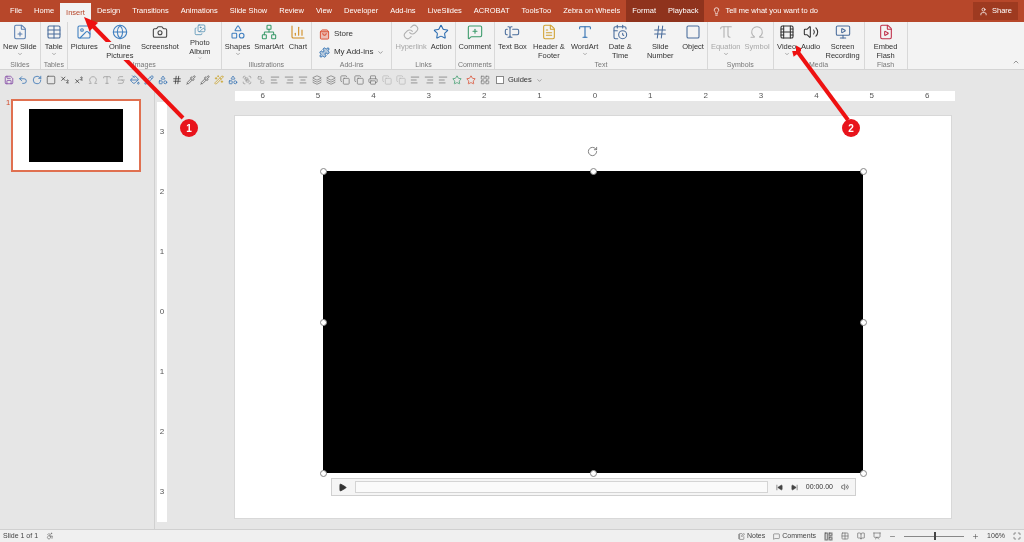  Describe the element at coordinates (9, 80) in the screenshot. I see `save-icon` at that location.